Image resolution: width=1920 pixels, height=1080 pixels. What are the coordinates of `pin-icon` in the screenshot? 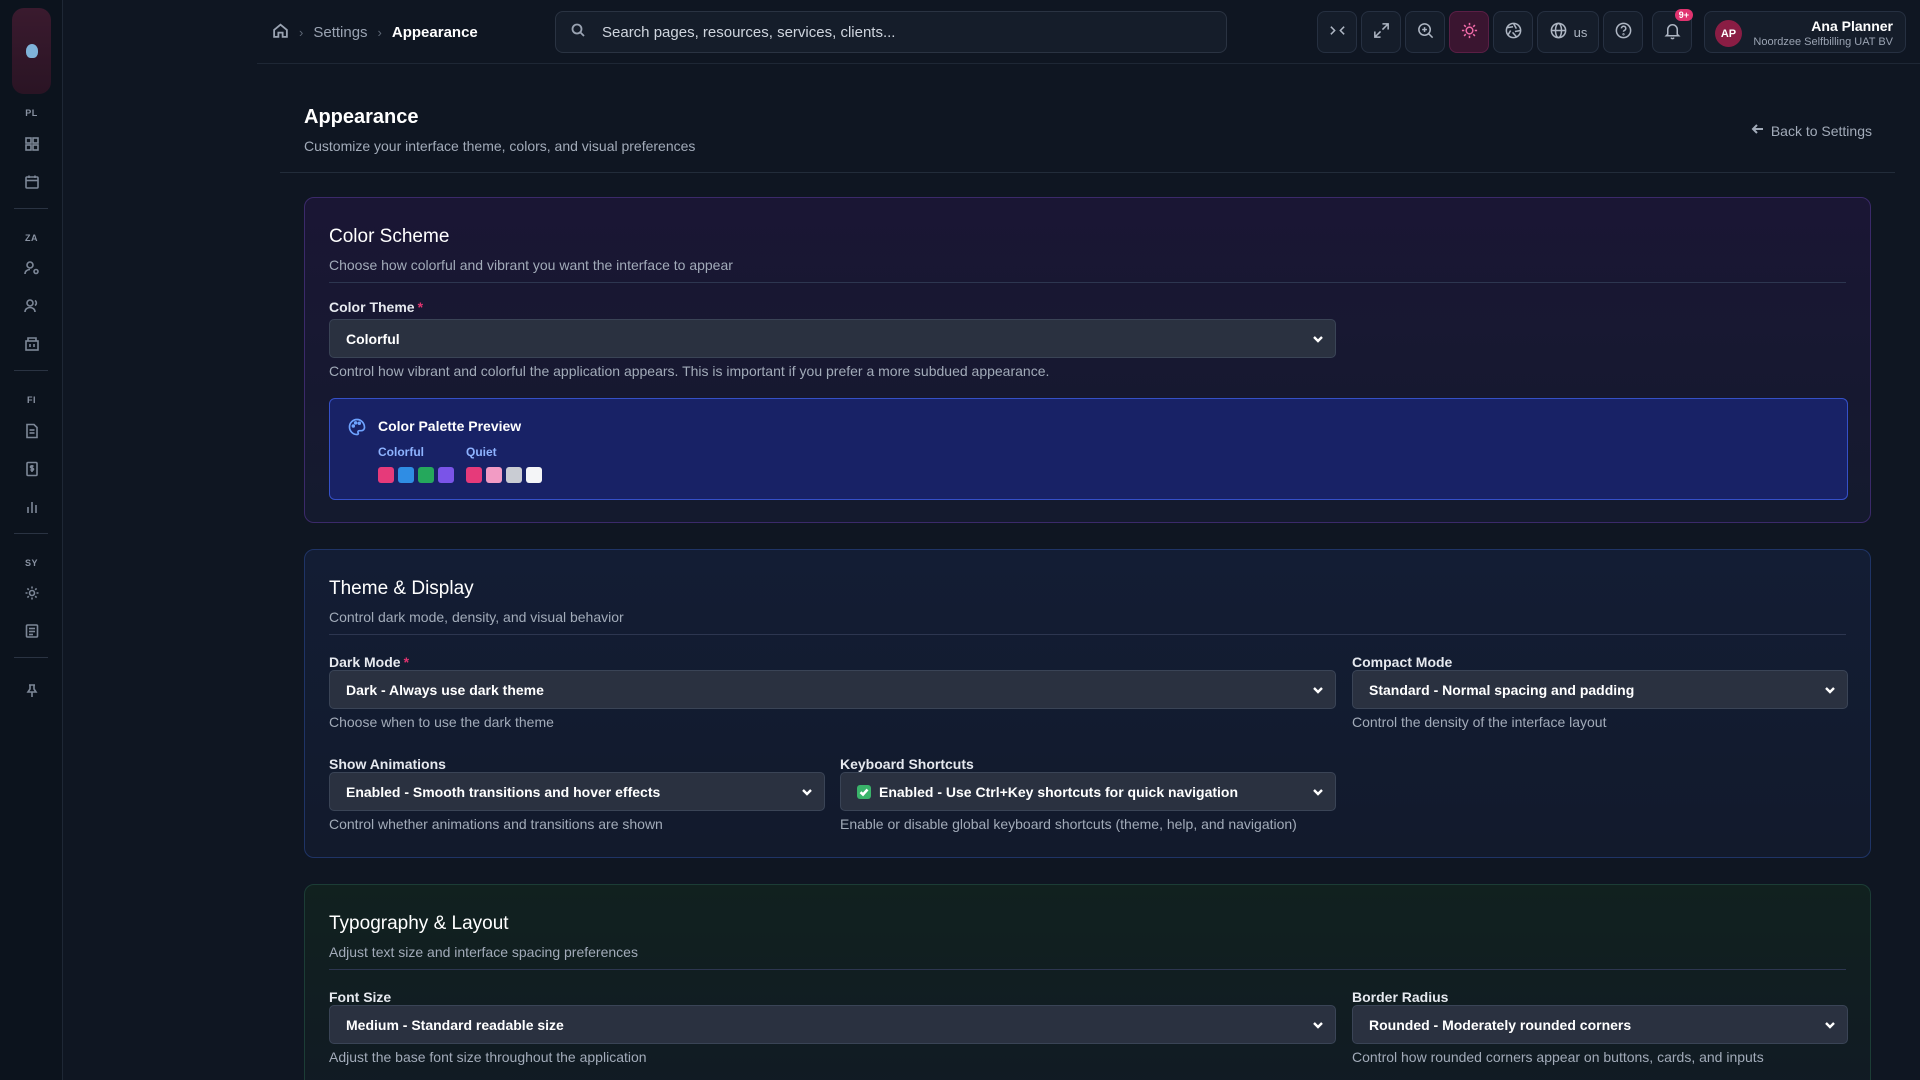 It's located at (31, 690).